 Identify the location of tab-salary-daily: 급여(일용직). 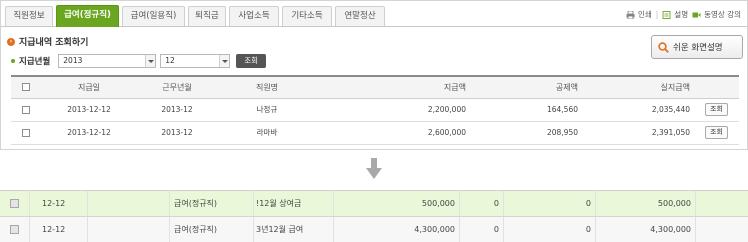
(153, 16).